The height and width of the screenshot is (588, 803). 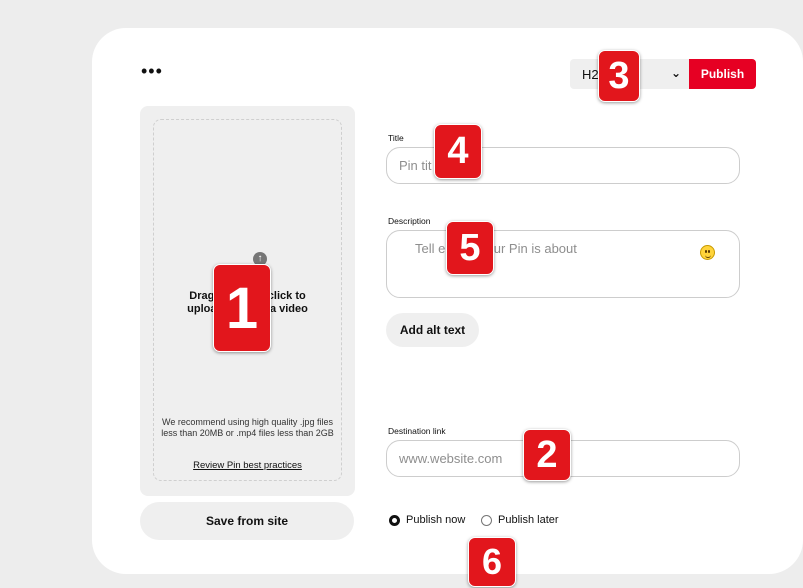 What do you see at coordinates (436, 520) in the screenshot?
I see `publish-now-label: Publish now` at bounding box center [436, 520].